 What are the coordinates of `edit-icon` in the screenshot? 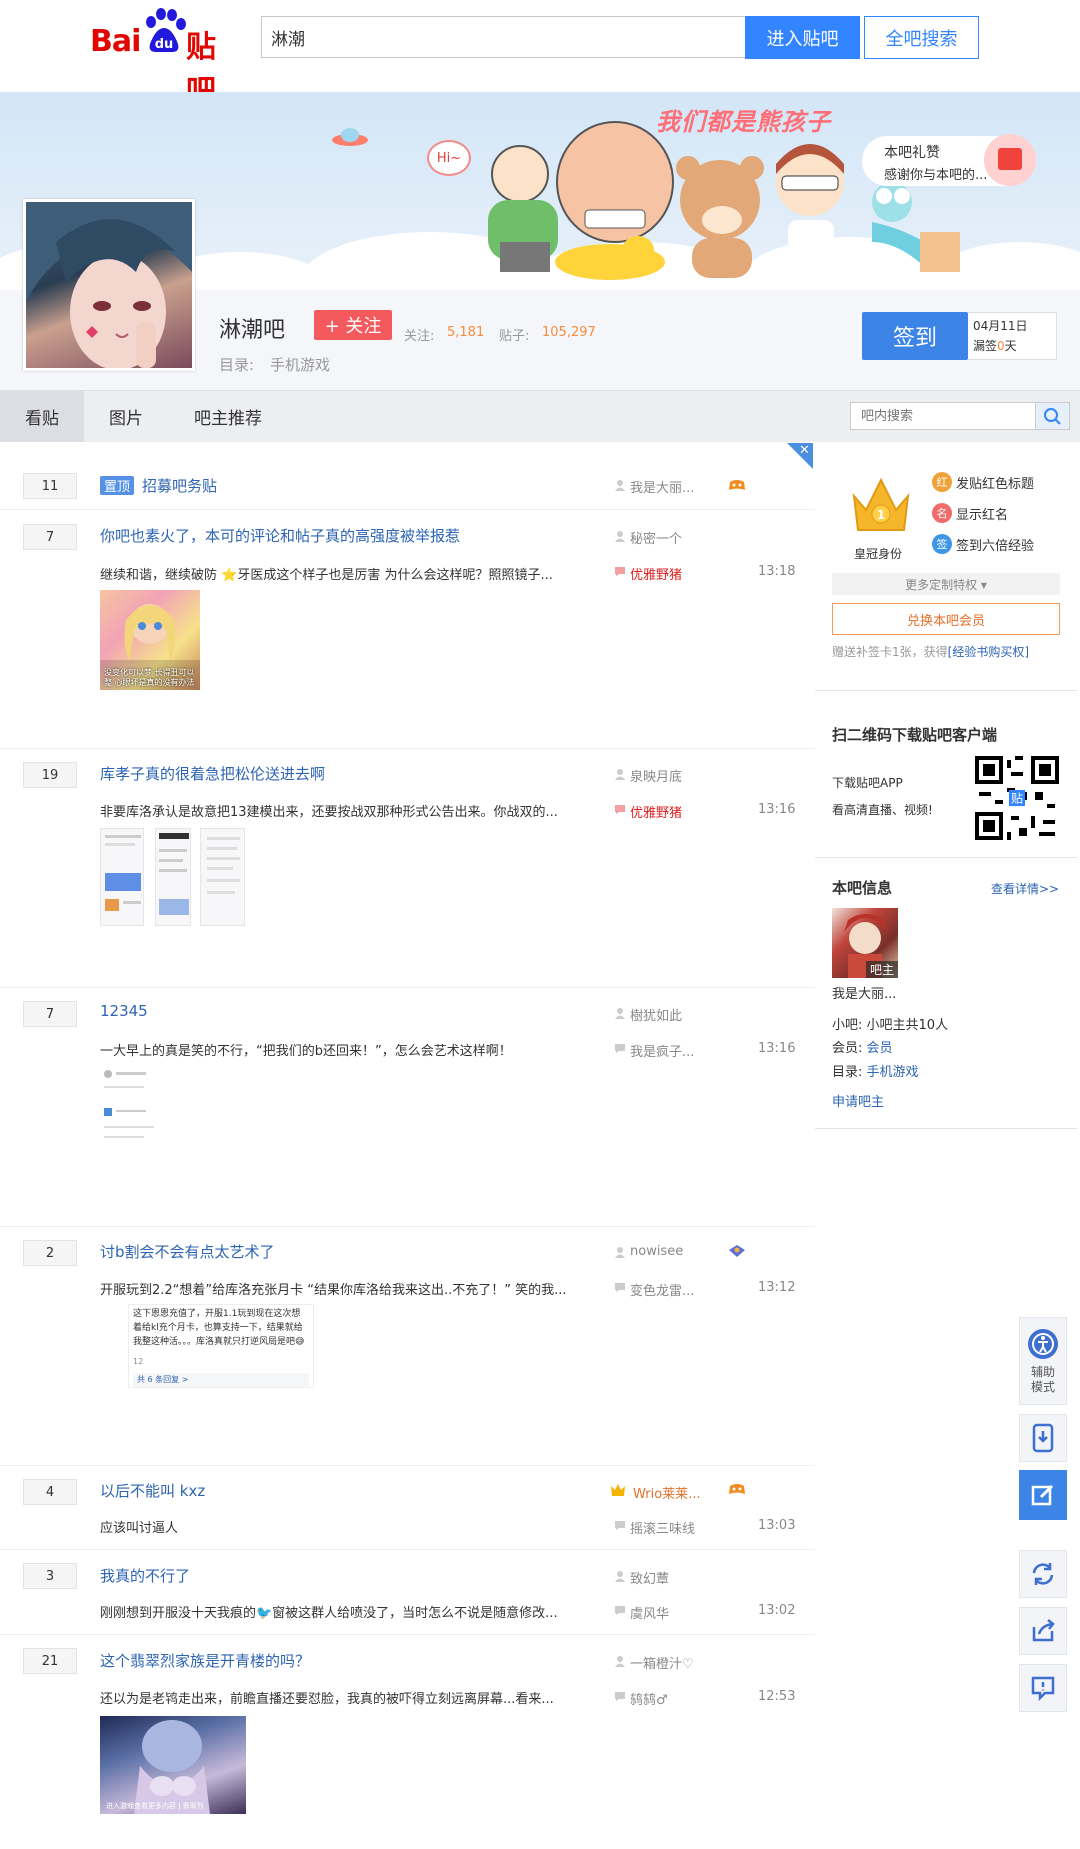 It's located at (1042, 1495).